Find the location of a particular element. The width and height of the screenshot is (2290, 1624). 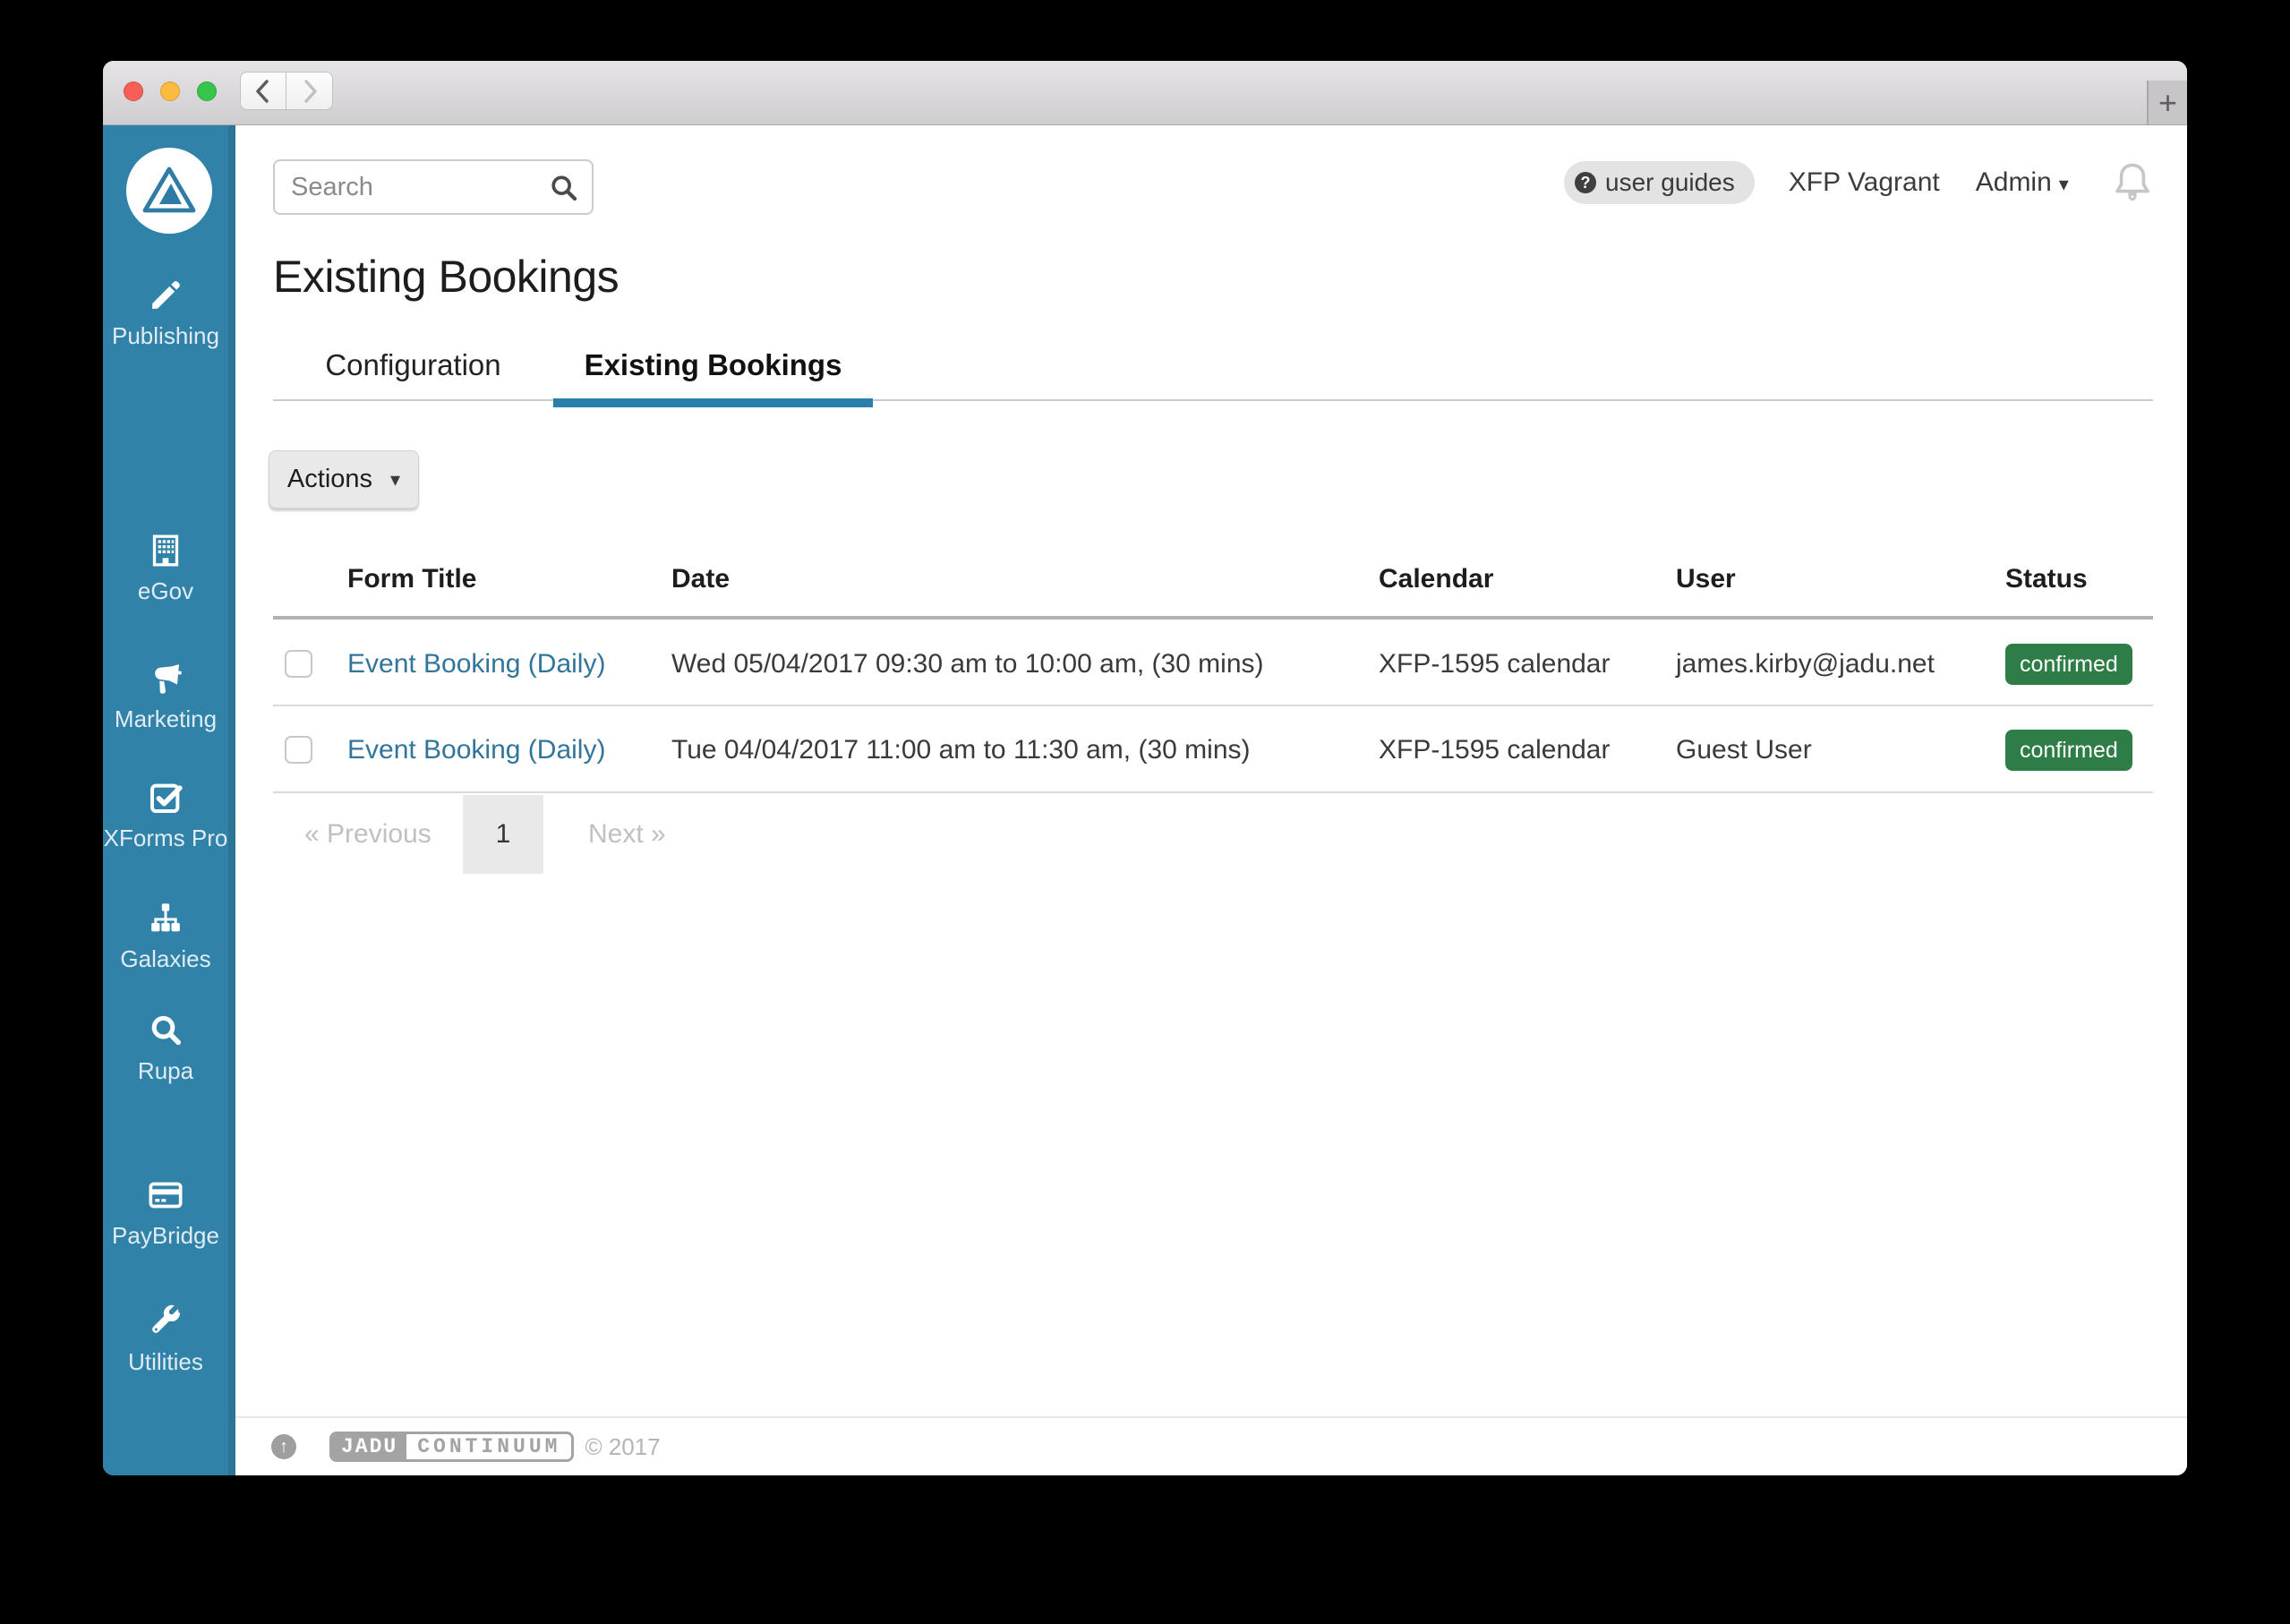

brand-continuum: CONTINUUM is located at coordinates (489, 1446).